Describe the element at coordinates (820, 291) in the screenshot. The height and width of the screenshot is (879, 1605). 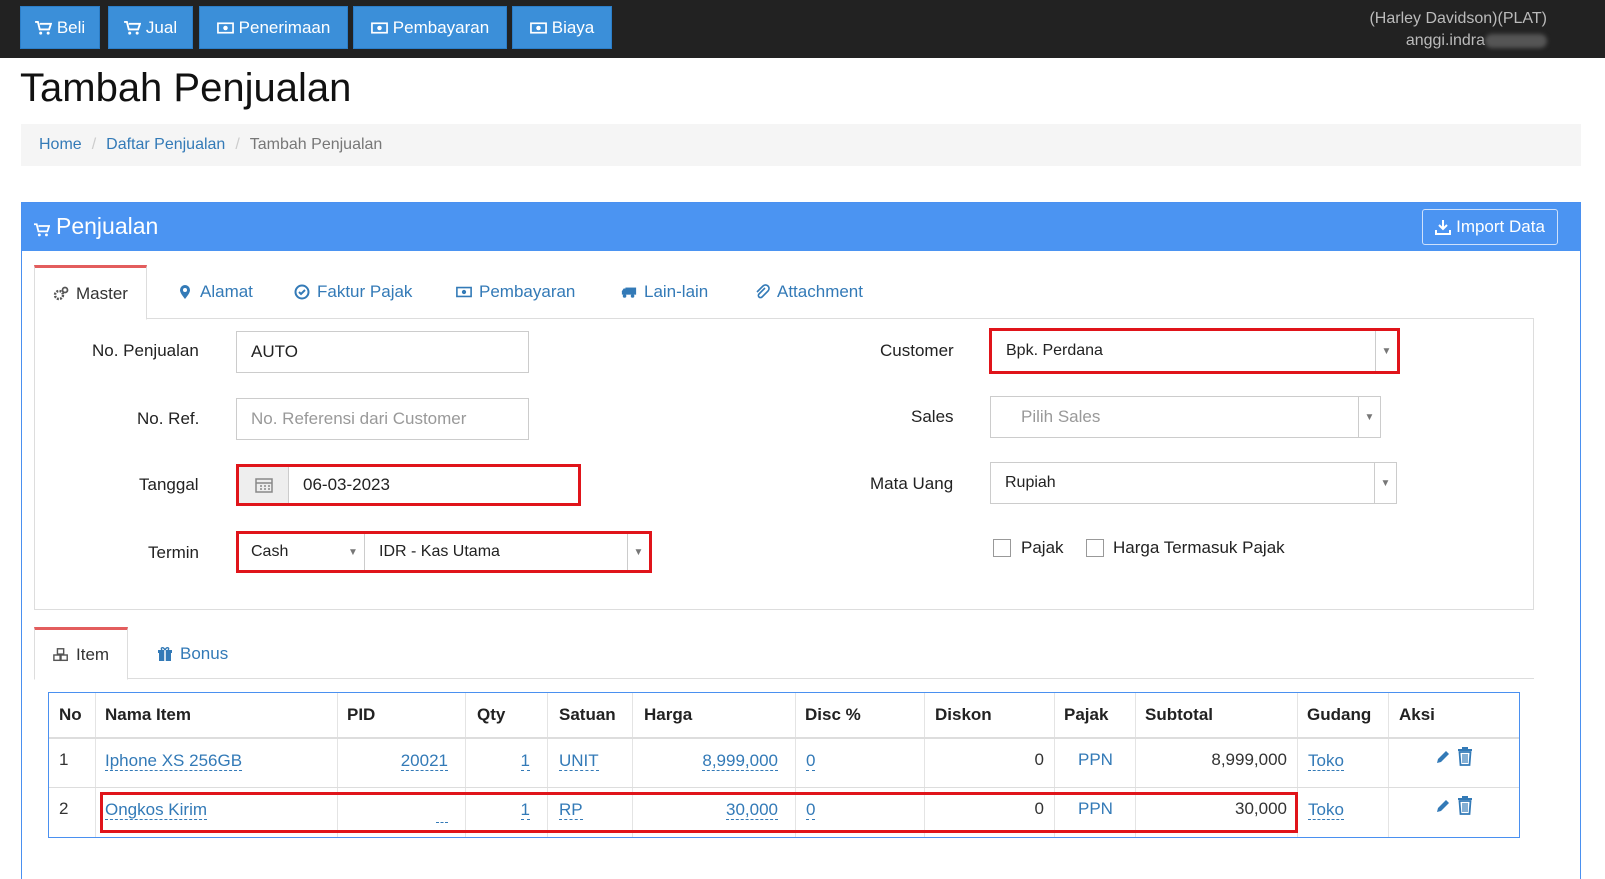
I see `tab-attachment-label: Attachment` at that location.